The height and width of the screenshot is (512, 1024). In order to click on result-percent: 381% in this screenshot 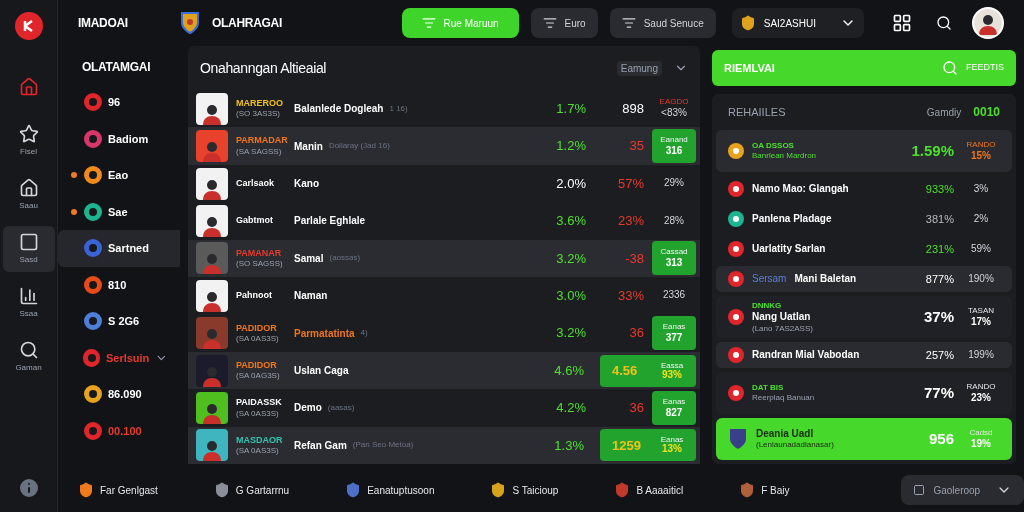, I will do `click(939, 219)`.